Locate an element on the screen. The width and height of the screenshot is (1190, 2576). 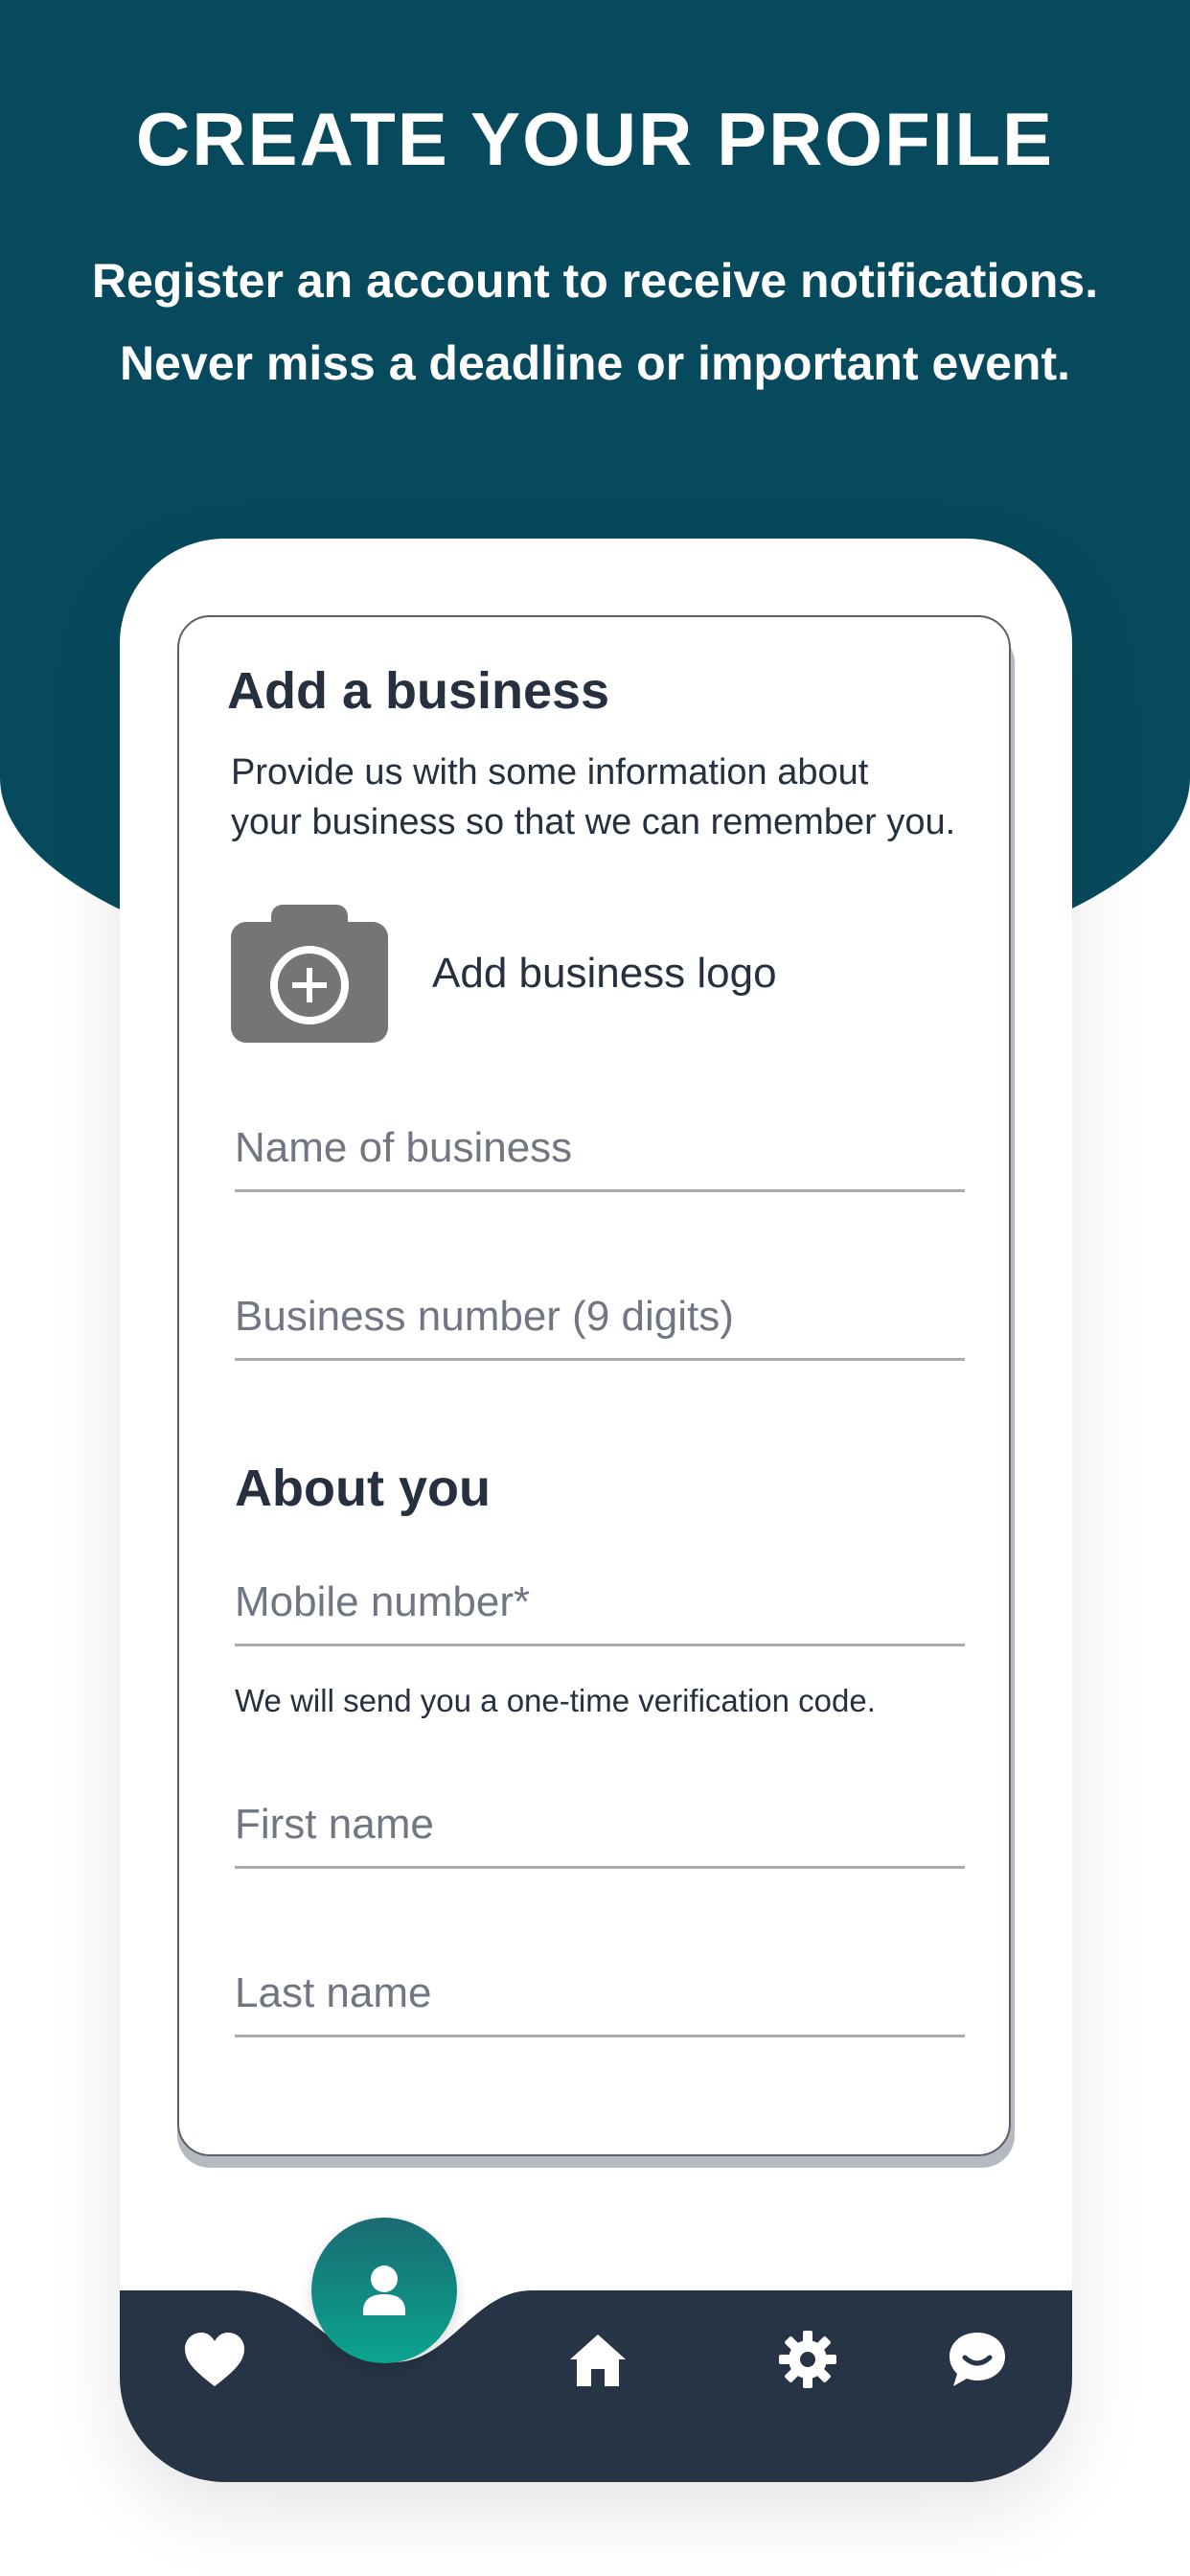
business-number-input is located at coordinates (600, 1316).